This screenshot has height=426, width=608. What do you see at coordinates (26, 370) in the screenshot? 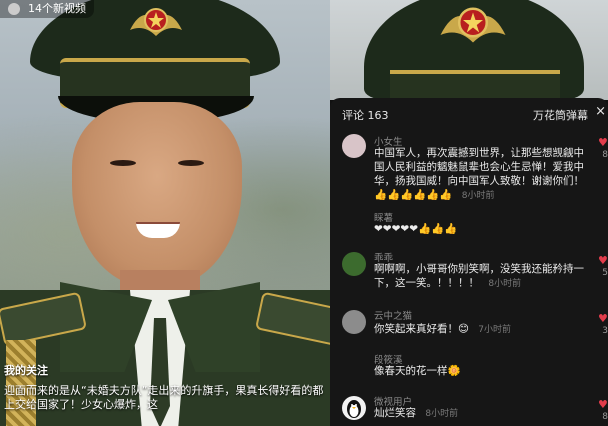
I see `my-follow-label: 我的关注` at bounding box center [26, 370].